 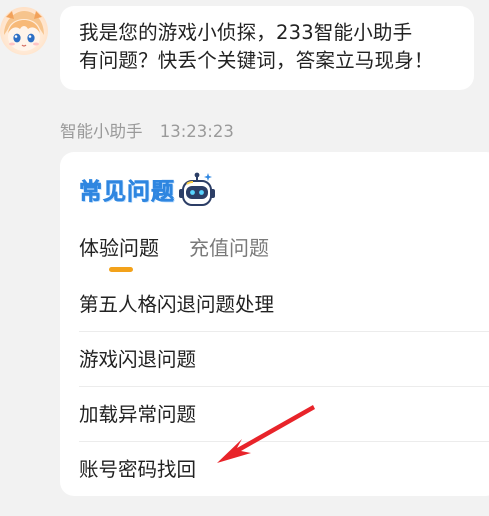 I want to click on active-tab-indicator, so click(x=121, y=269).